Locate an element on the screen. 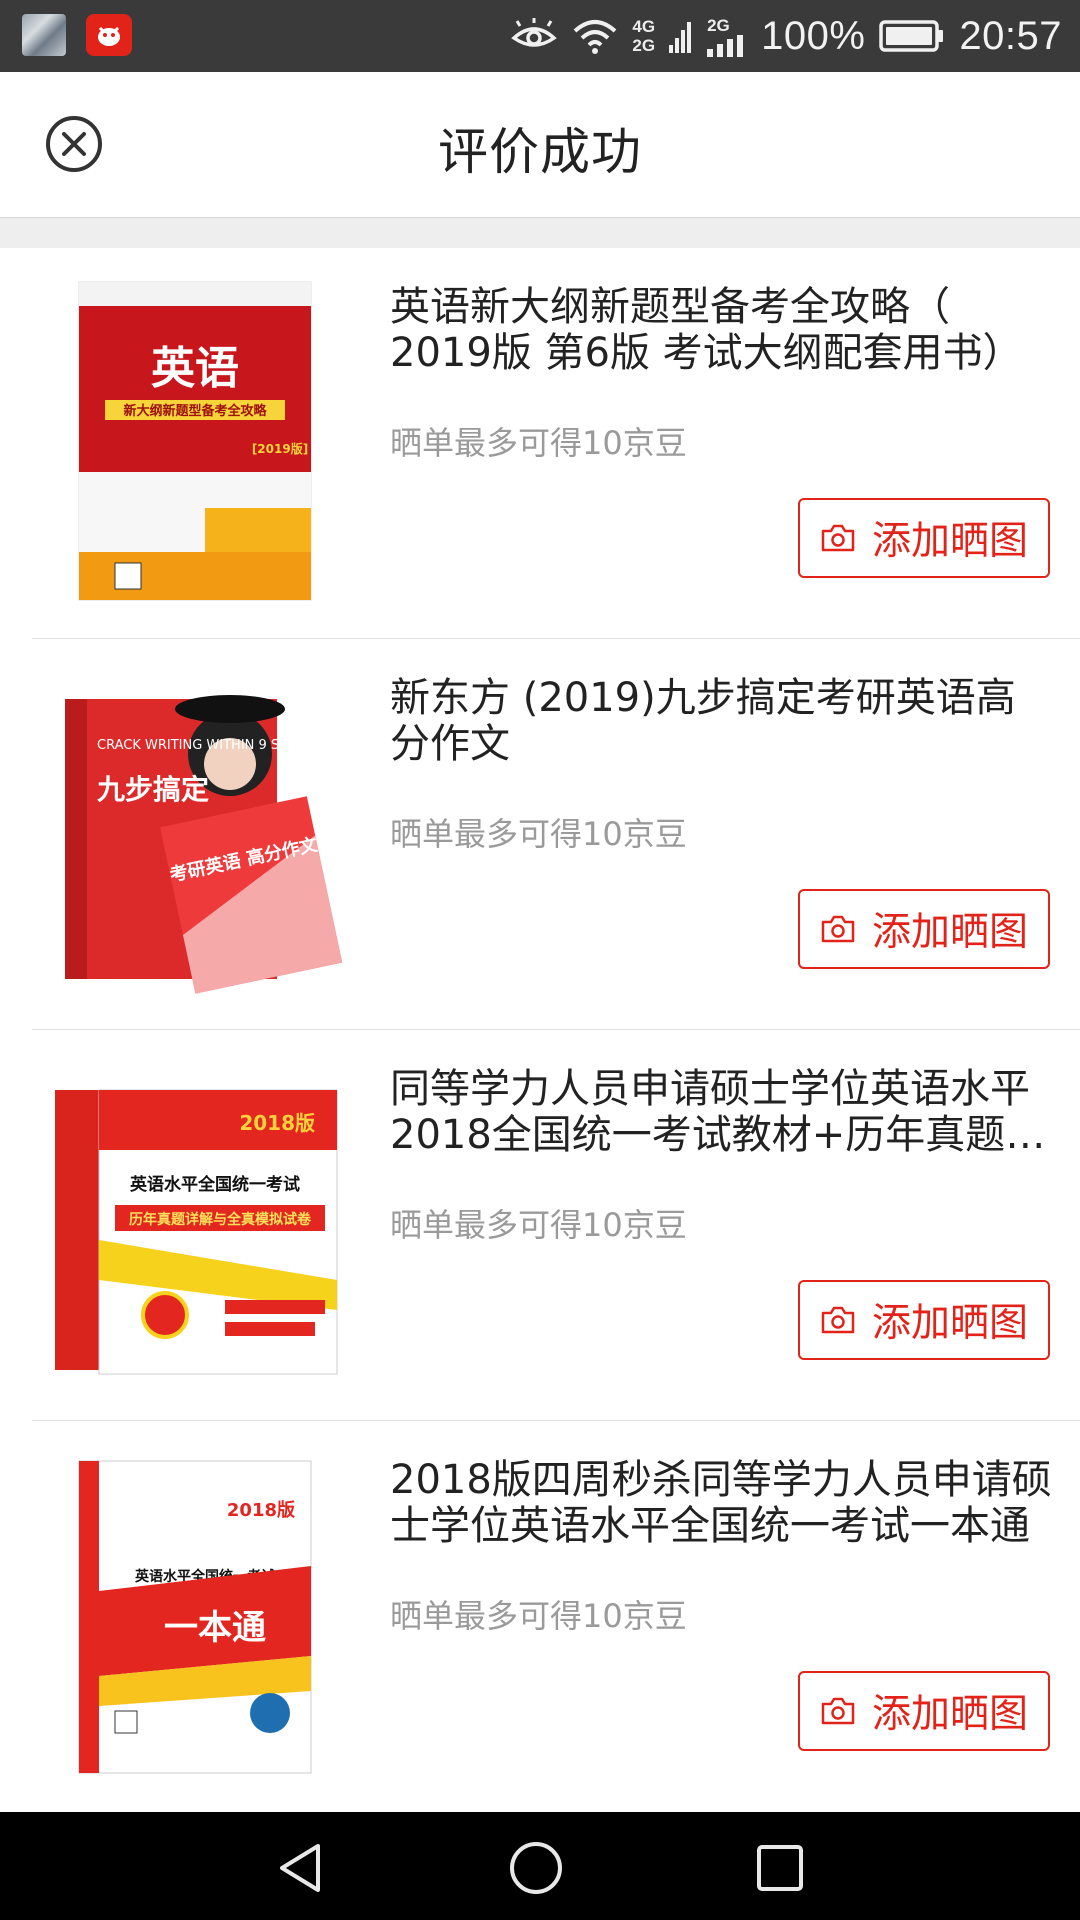  eye-comfort-icon is located at coordinates (534, 32).